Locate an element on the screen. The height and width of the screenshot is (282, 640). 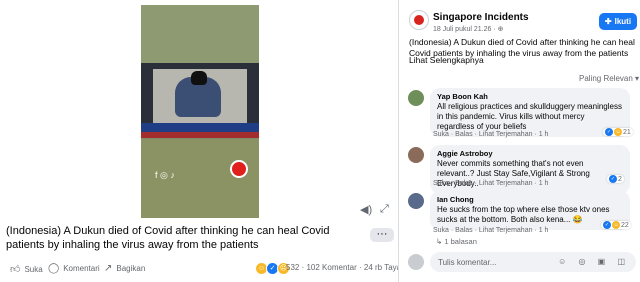
comment-reaction-count: ✓ 2 is located at coordinates (615, 179).